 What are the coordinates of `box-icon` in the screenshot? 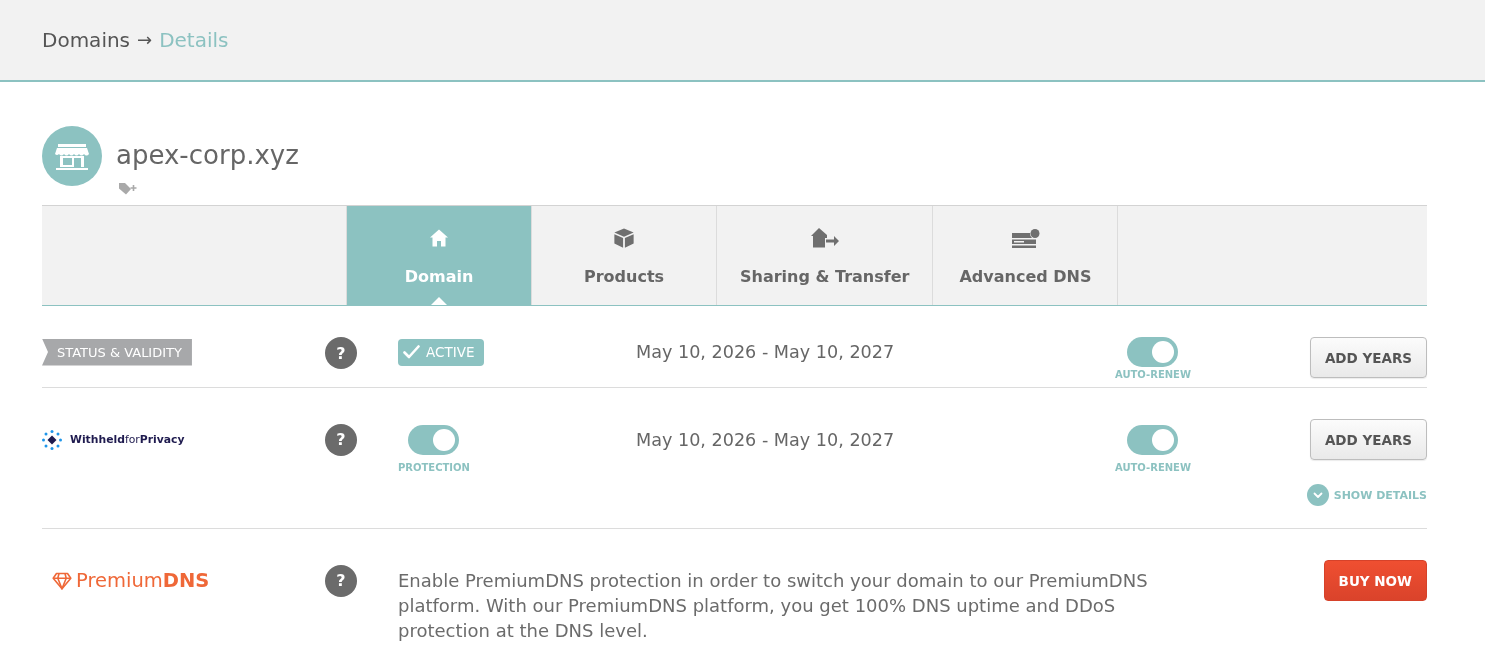 It's located at (624, 238).